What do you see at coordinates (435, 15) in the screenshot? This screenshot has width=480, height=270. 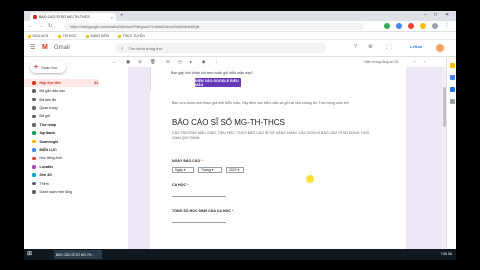 I see `maximize-icon: □` at bounding box center [435, 15].